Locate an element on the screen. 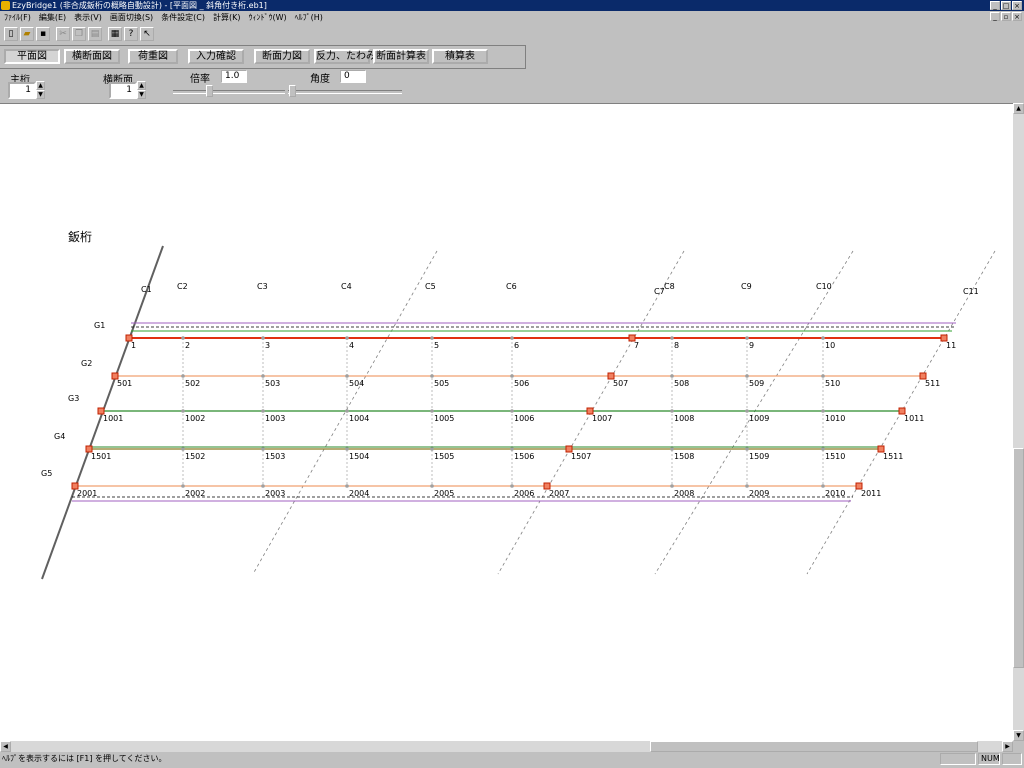 The width and height of the screenshot is (1024, 768). close-button: × is located at coordinates (1017, 5).